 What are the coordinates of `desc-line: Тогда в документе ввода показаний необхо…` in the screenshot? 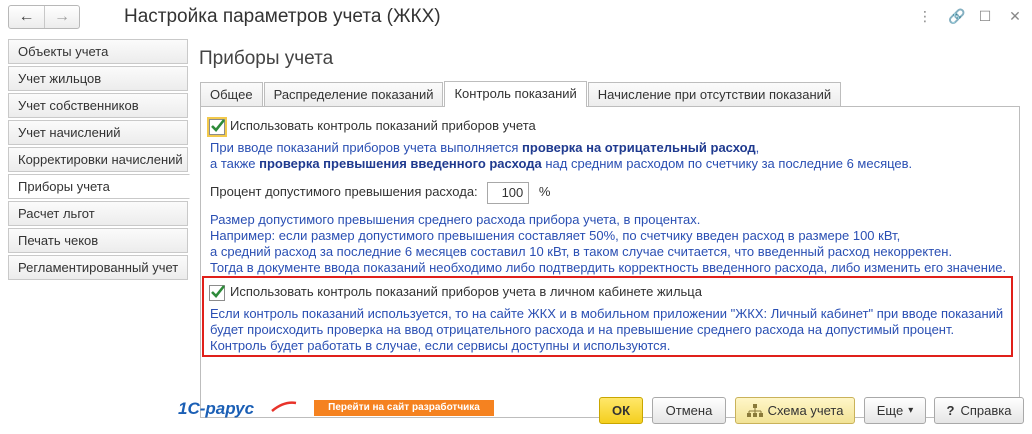 It's located at (608, 267).